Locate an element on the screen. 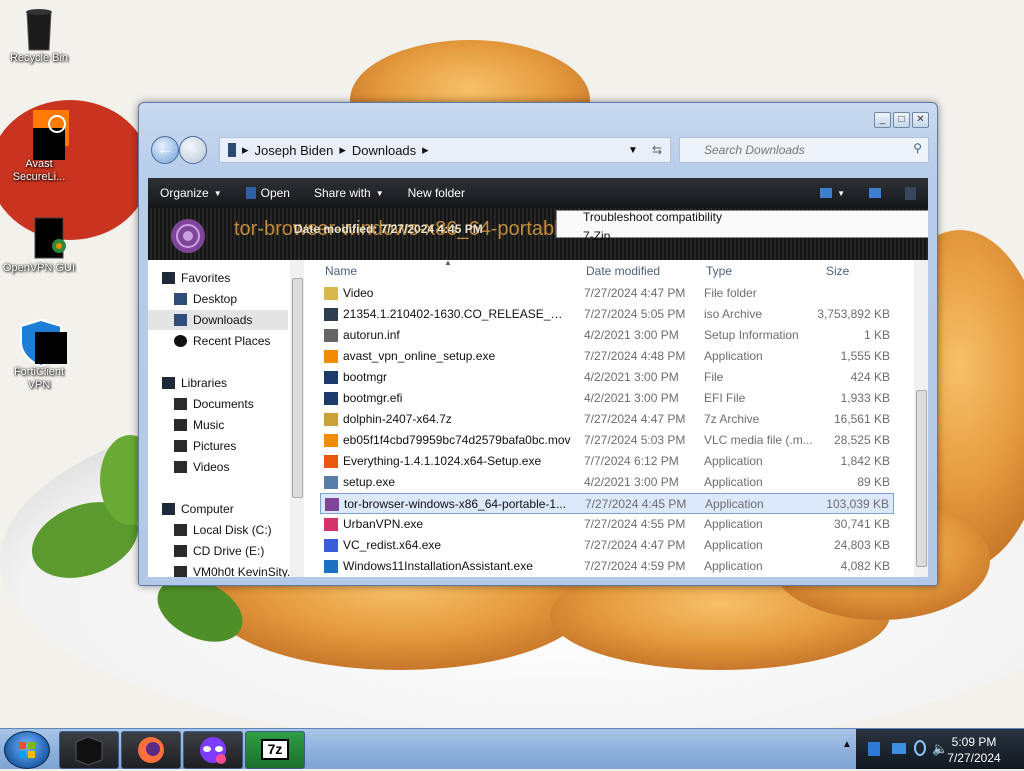  start-button is located at coordinates (27, 750).